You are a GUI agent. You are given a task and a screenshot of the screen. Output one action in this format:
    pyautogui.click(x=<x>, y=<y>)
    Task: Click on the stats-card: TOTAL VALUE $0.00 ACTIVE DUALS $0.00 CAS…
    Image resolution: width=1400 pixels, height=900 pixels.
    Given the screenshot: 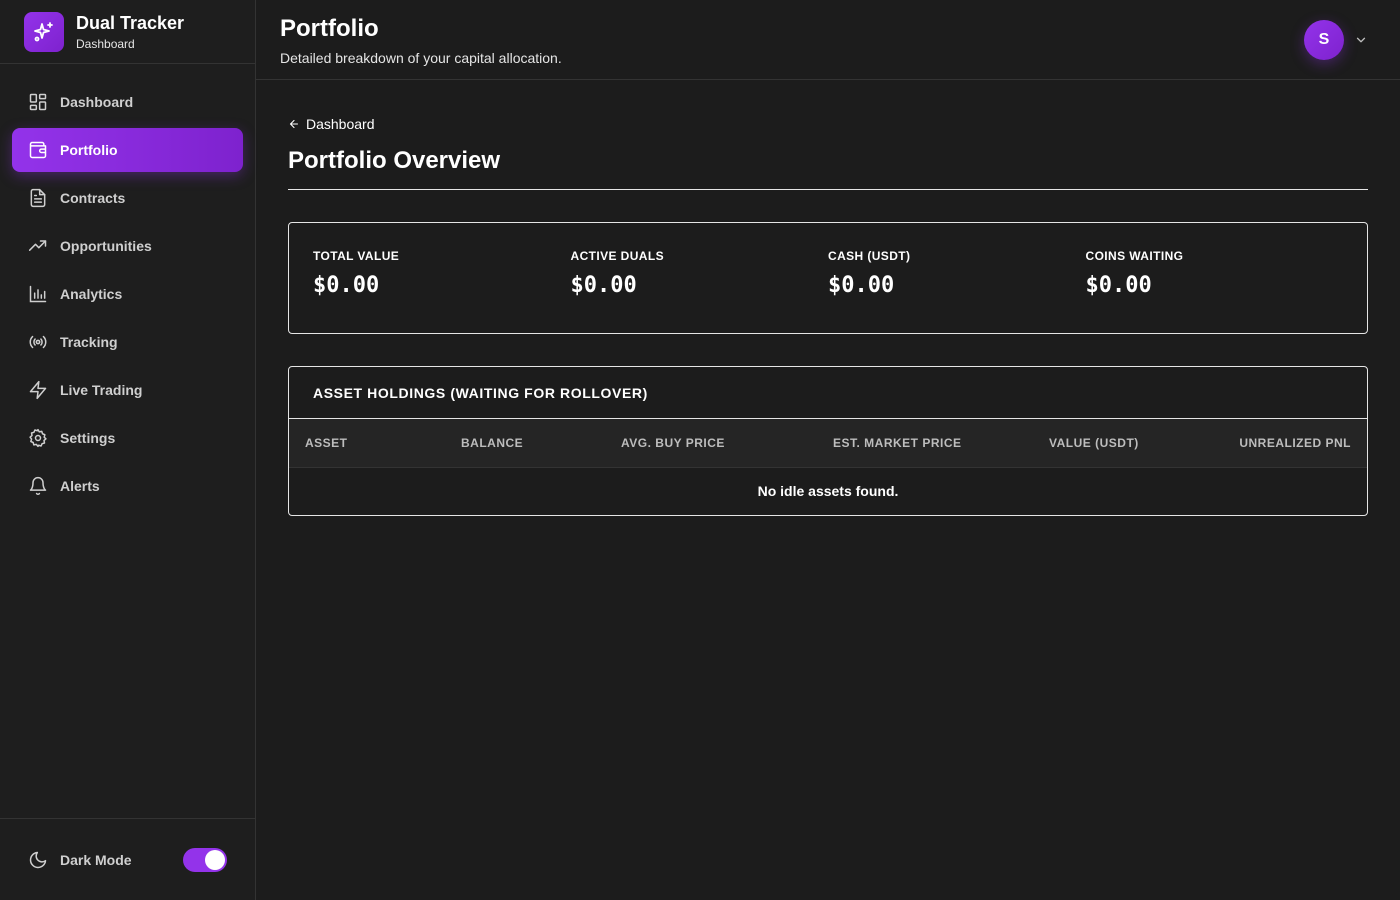 What is the action you would take?
    pyautogui.click(x=828, y=278)
    